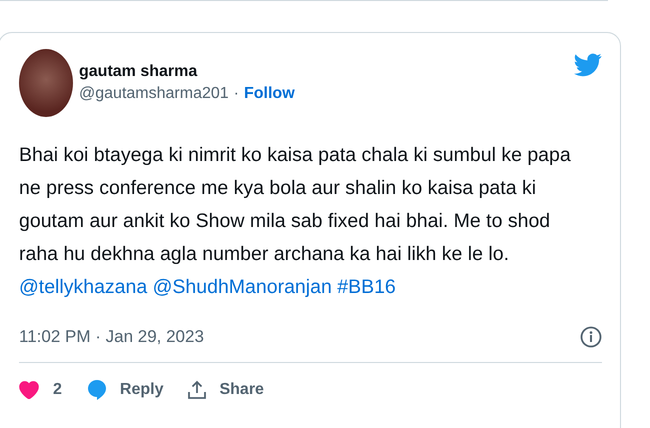 Image resolution: width=650 pixels, height=428 pixels. I want to click on share-button: Share, so click(225, 390).